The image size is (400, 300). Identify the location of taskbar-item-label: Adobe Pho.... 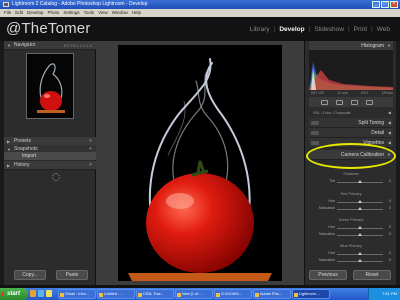
(271, 294).